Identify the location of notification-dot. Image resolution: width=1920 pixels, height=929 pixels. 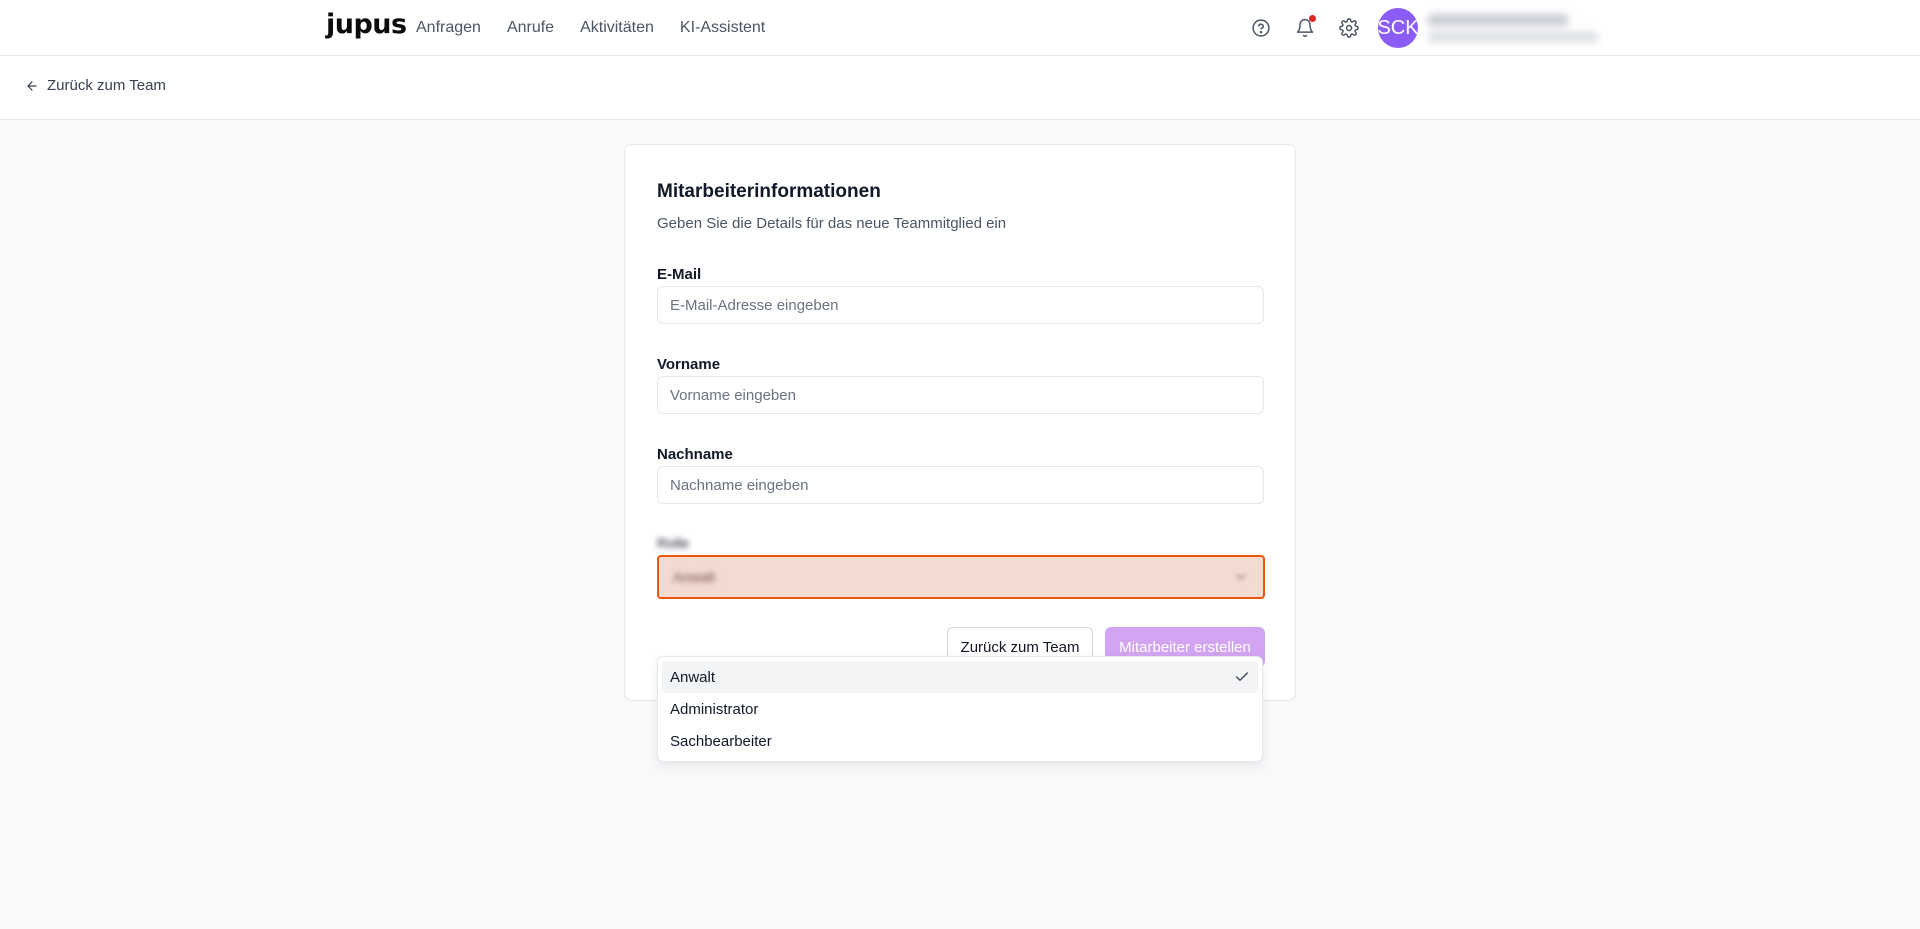
(1312, 18).